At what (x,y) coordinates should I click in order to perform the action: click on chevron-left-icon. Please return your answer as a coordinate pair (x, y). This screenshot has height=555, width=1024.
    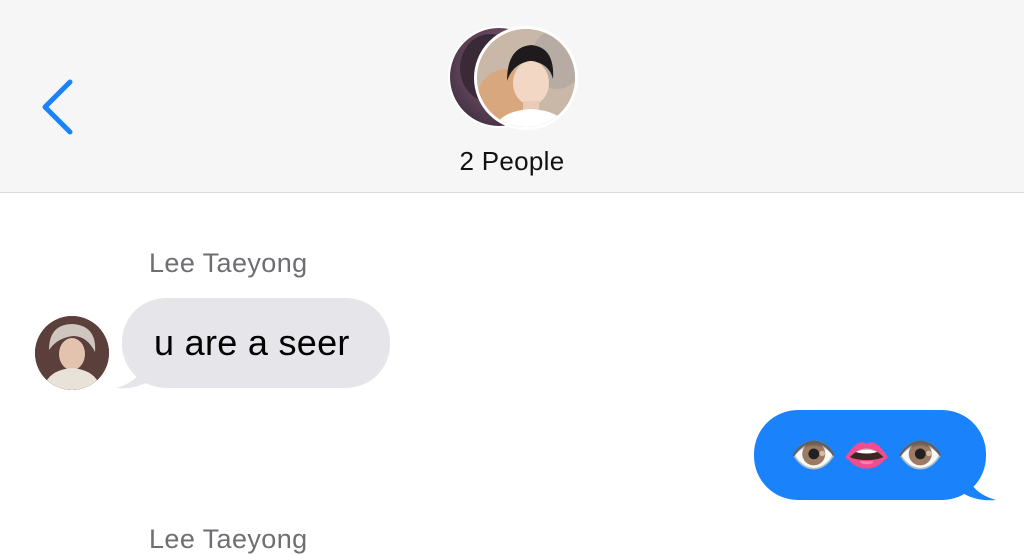
    Looking at the image, I should click on (57, 107).